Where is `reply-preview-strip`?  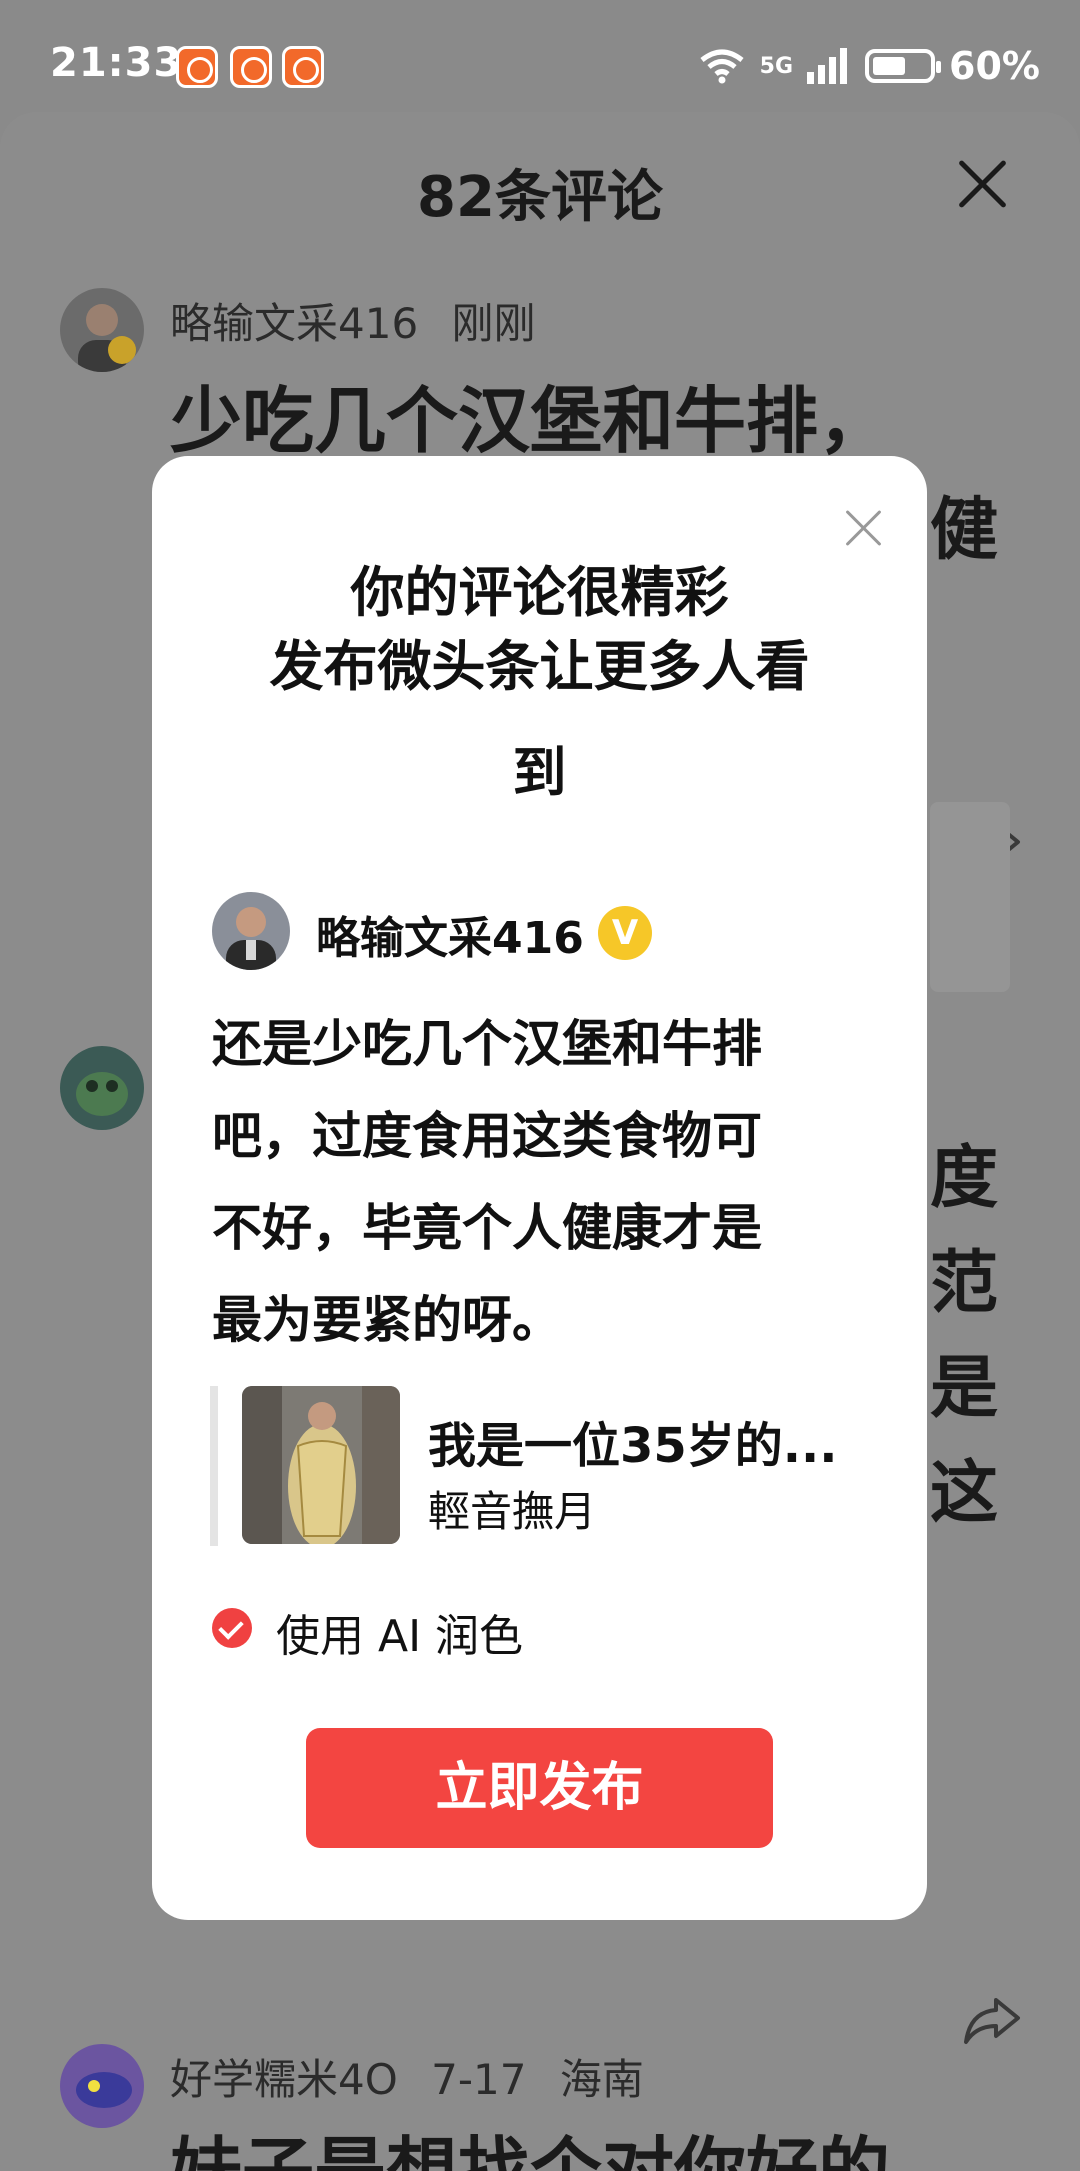
reply-preview-strip is located at coordinates (970, 897).